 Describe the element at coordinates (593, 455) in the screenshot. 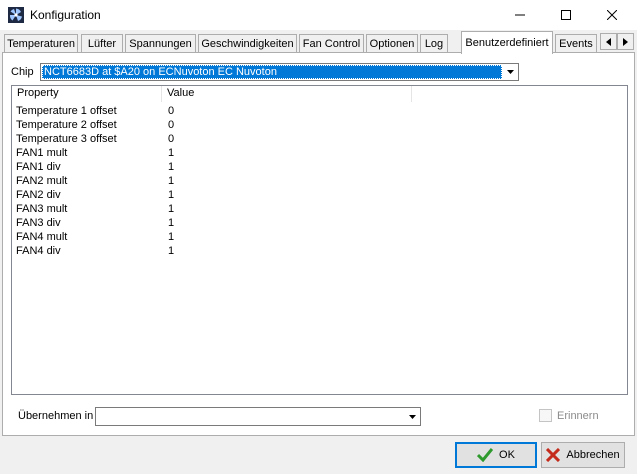

I see `cancel-label: Abbrechen` at that location.